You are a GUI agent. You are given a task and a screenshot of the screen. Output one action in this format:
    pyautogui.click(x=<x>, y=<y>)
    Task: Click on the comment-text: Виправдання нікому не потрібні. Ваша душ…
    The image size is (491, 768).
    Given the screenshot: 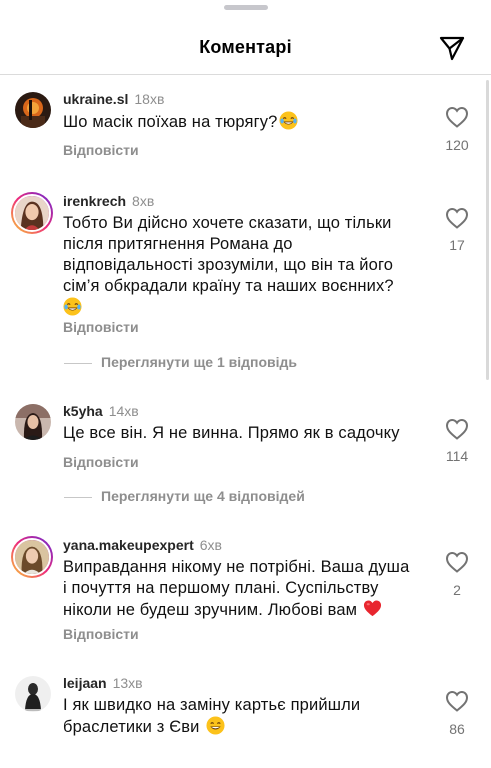 What is the action you would take?
    pyautogui.click(x=248, y=589)
    